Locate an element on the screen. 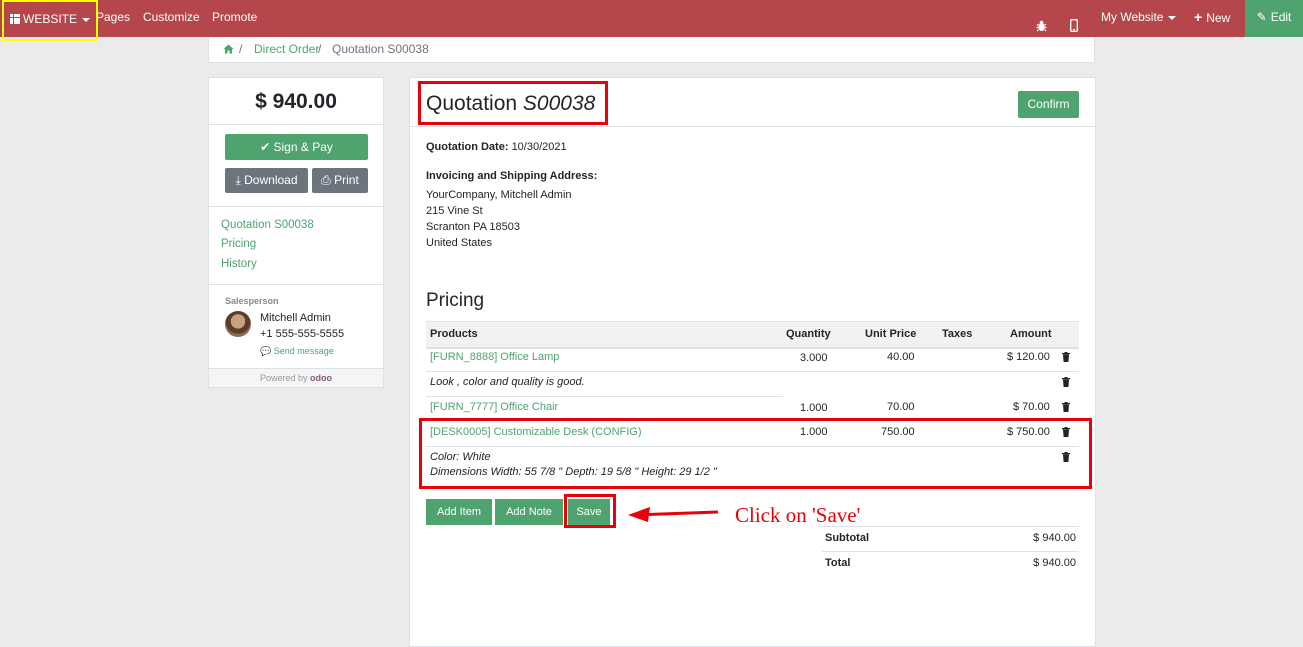  new-label: New is located at coordinates (1218, 18).